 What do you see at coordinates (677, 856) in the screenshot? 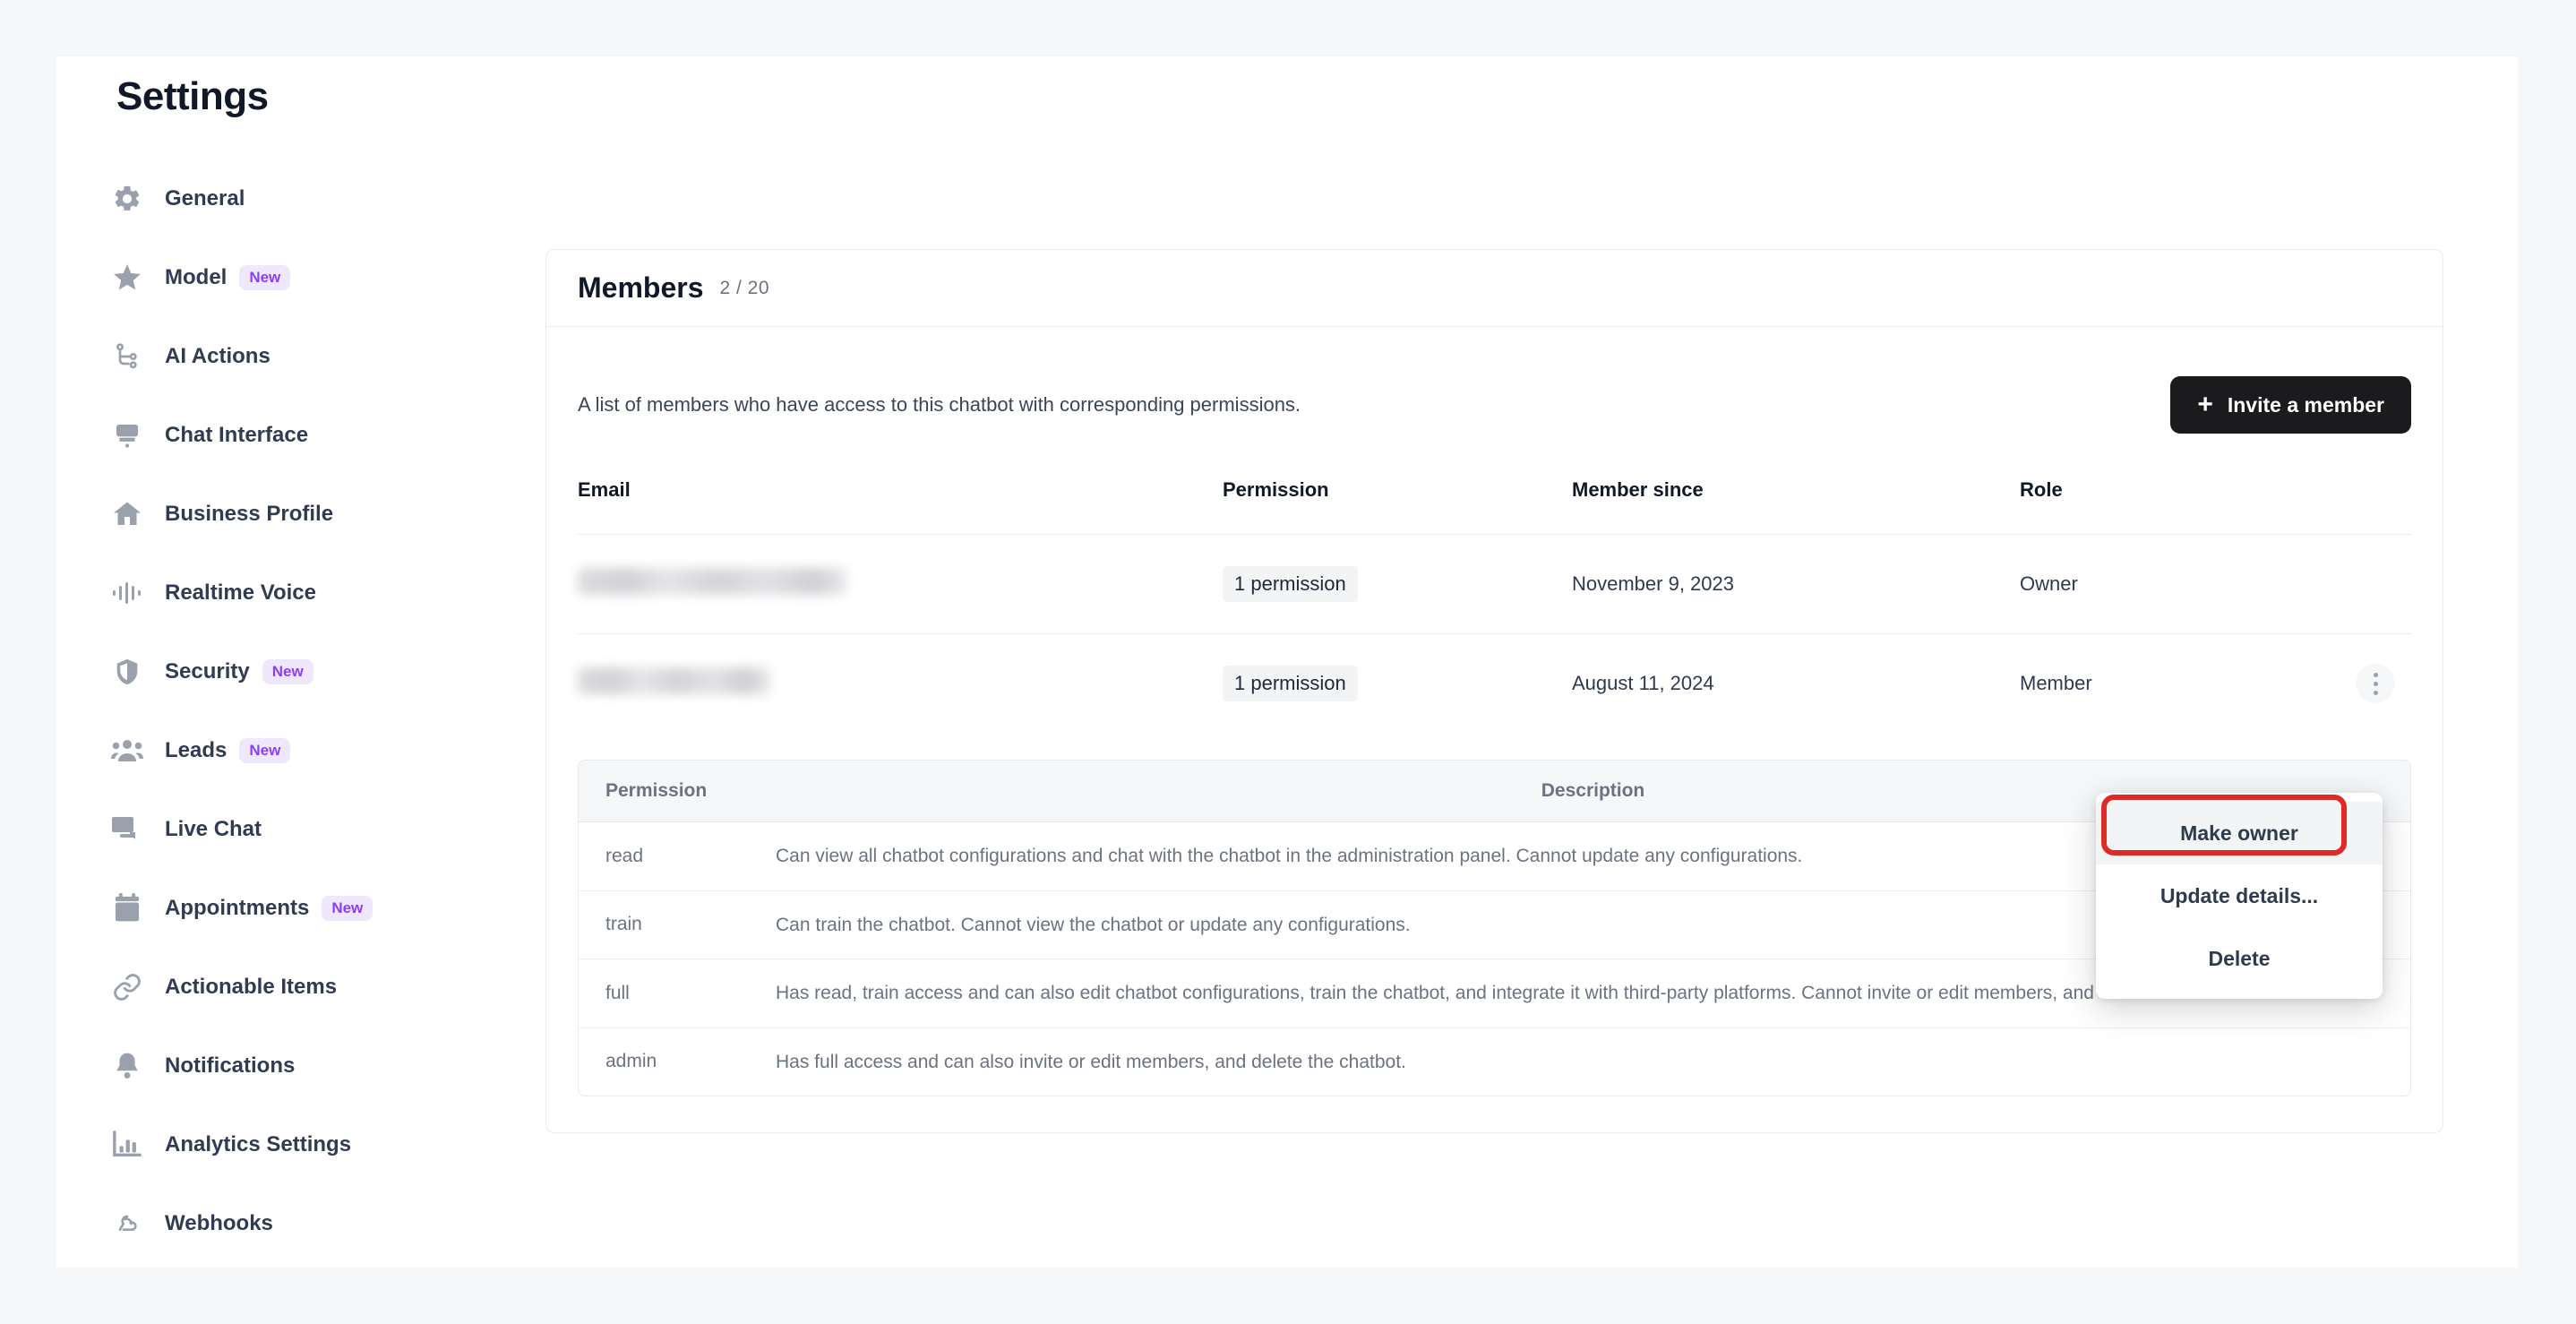
I see `permission-name: read` at bounding box center [677, 856].